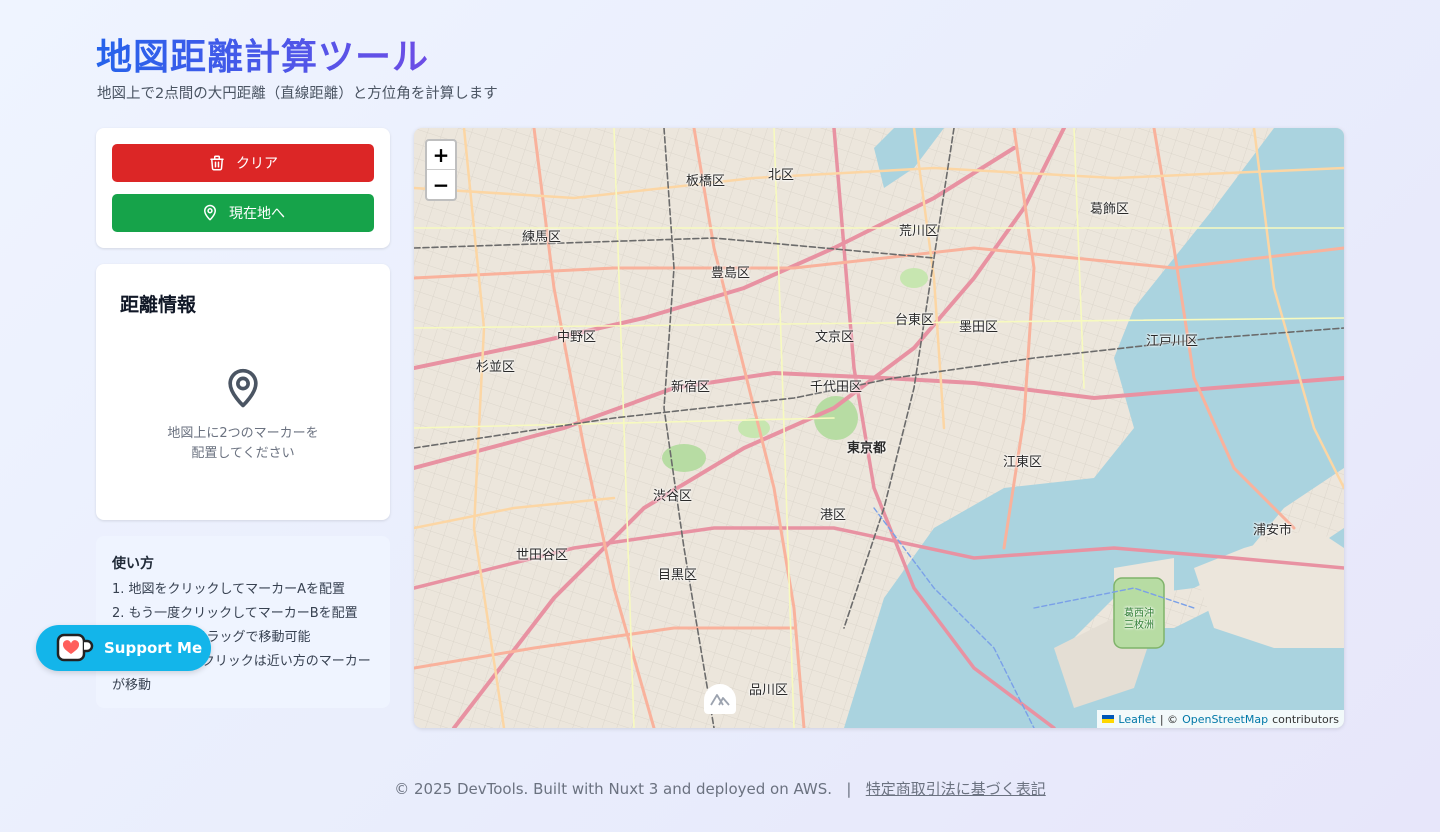 This screenshot has width=1440, height=832. I want to click on nuxt-logo-icon, so click(720, 700).